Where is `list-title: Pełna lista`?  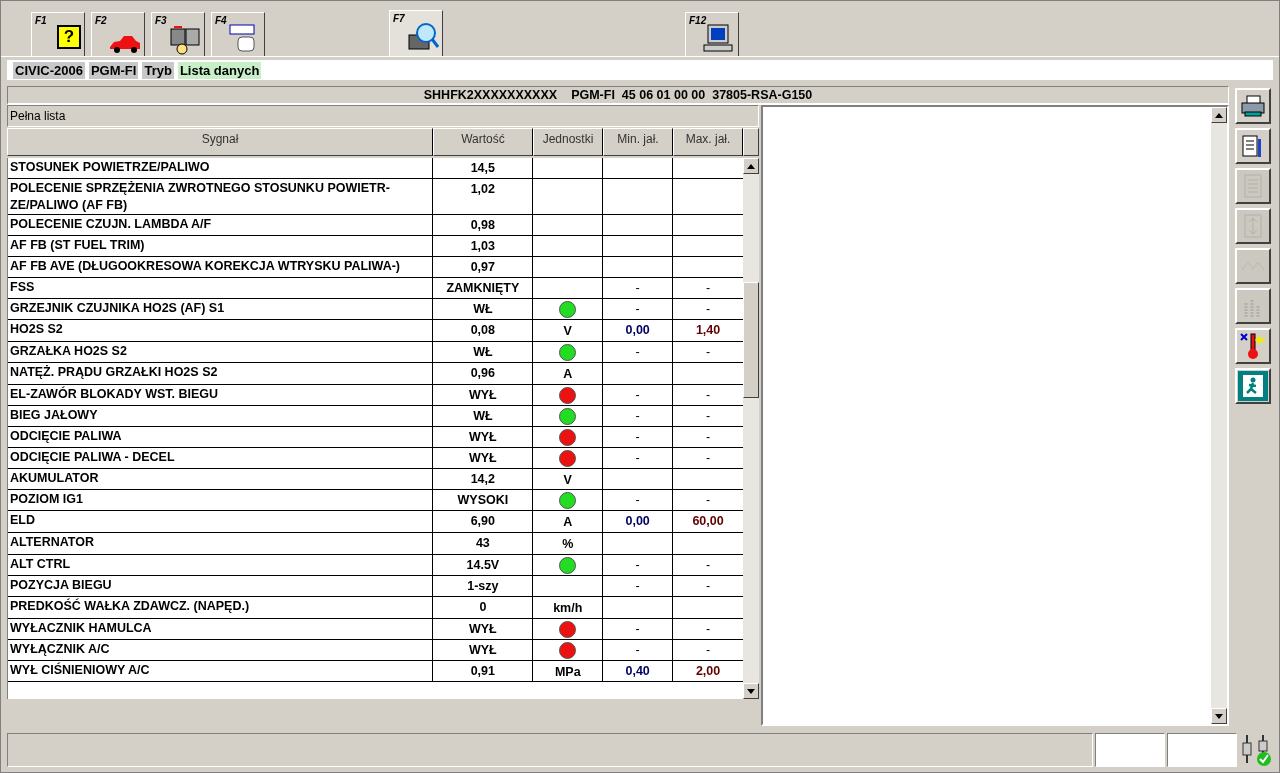 list-title: Pełna lista is located at coordinates (38, 116).